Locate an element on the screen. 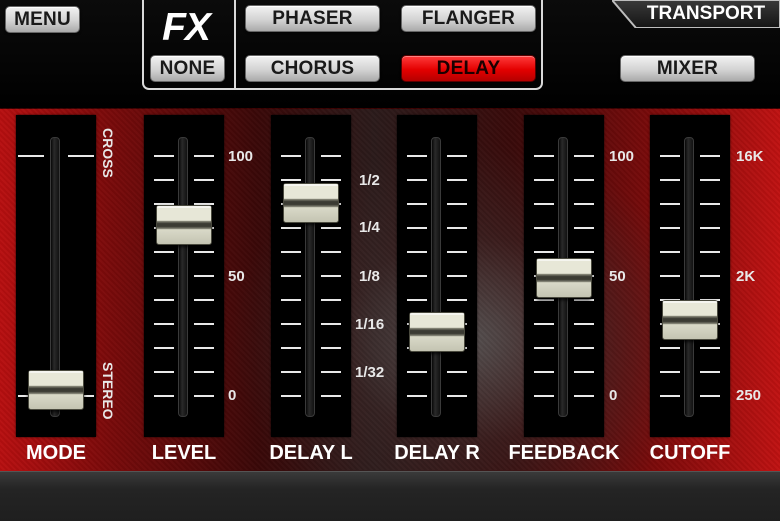 The height and width of the screenshot is (521, 780). level-scale-50: 50 is located at coordinates (236, 276).